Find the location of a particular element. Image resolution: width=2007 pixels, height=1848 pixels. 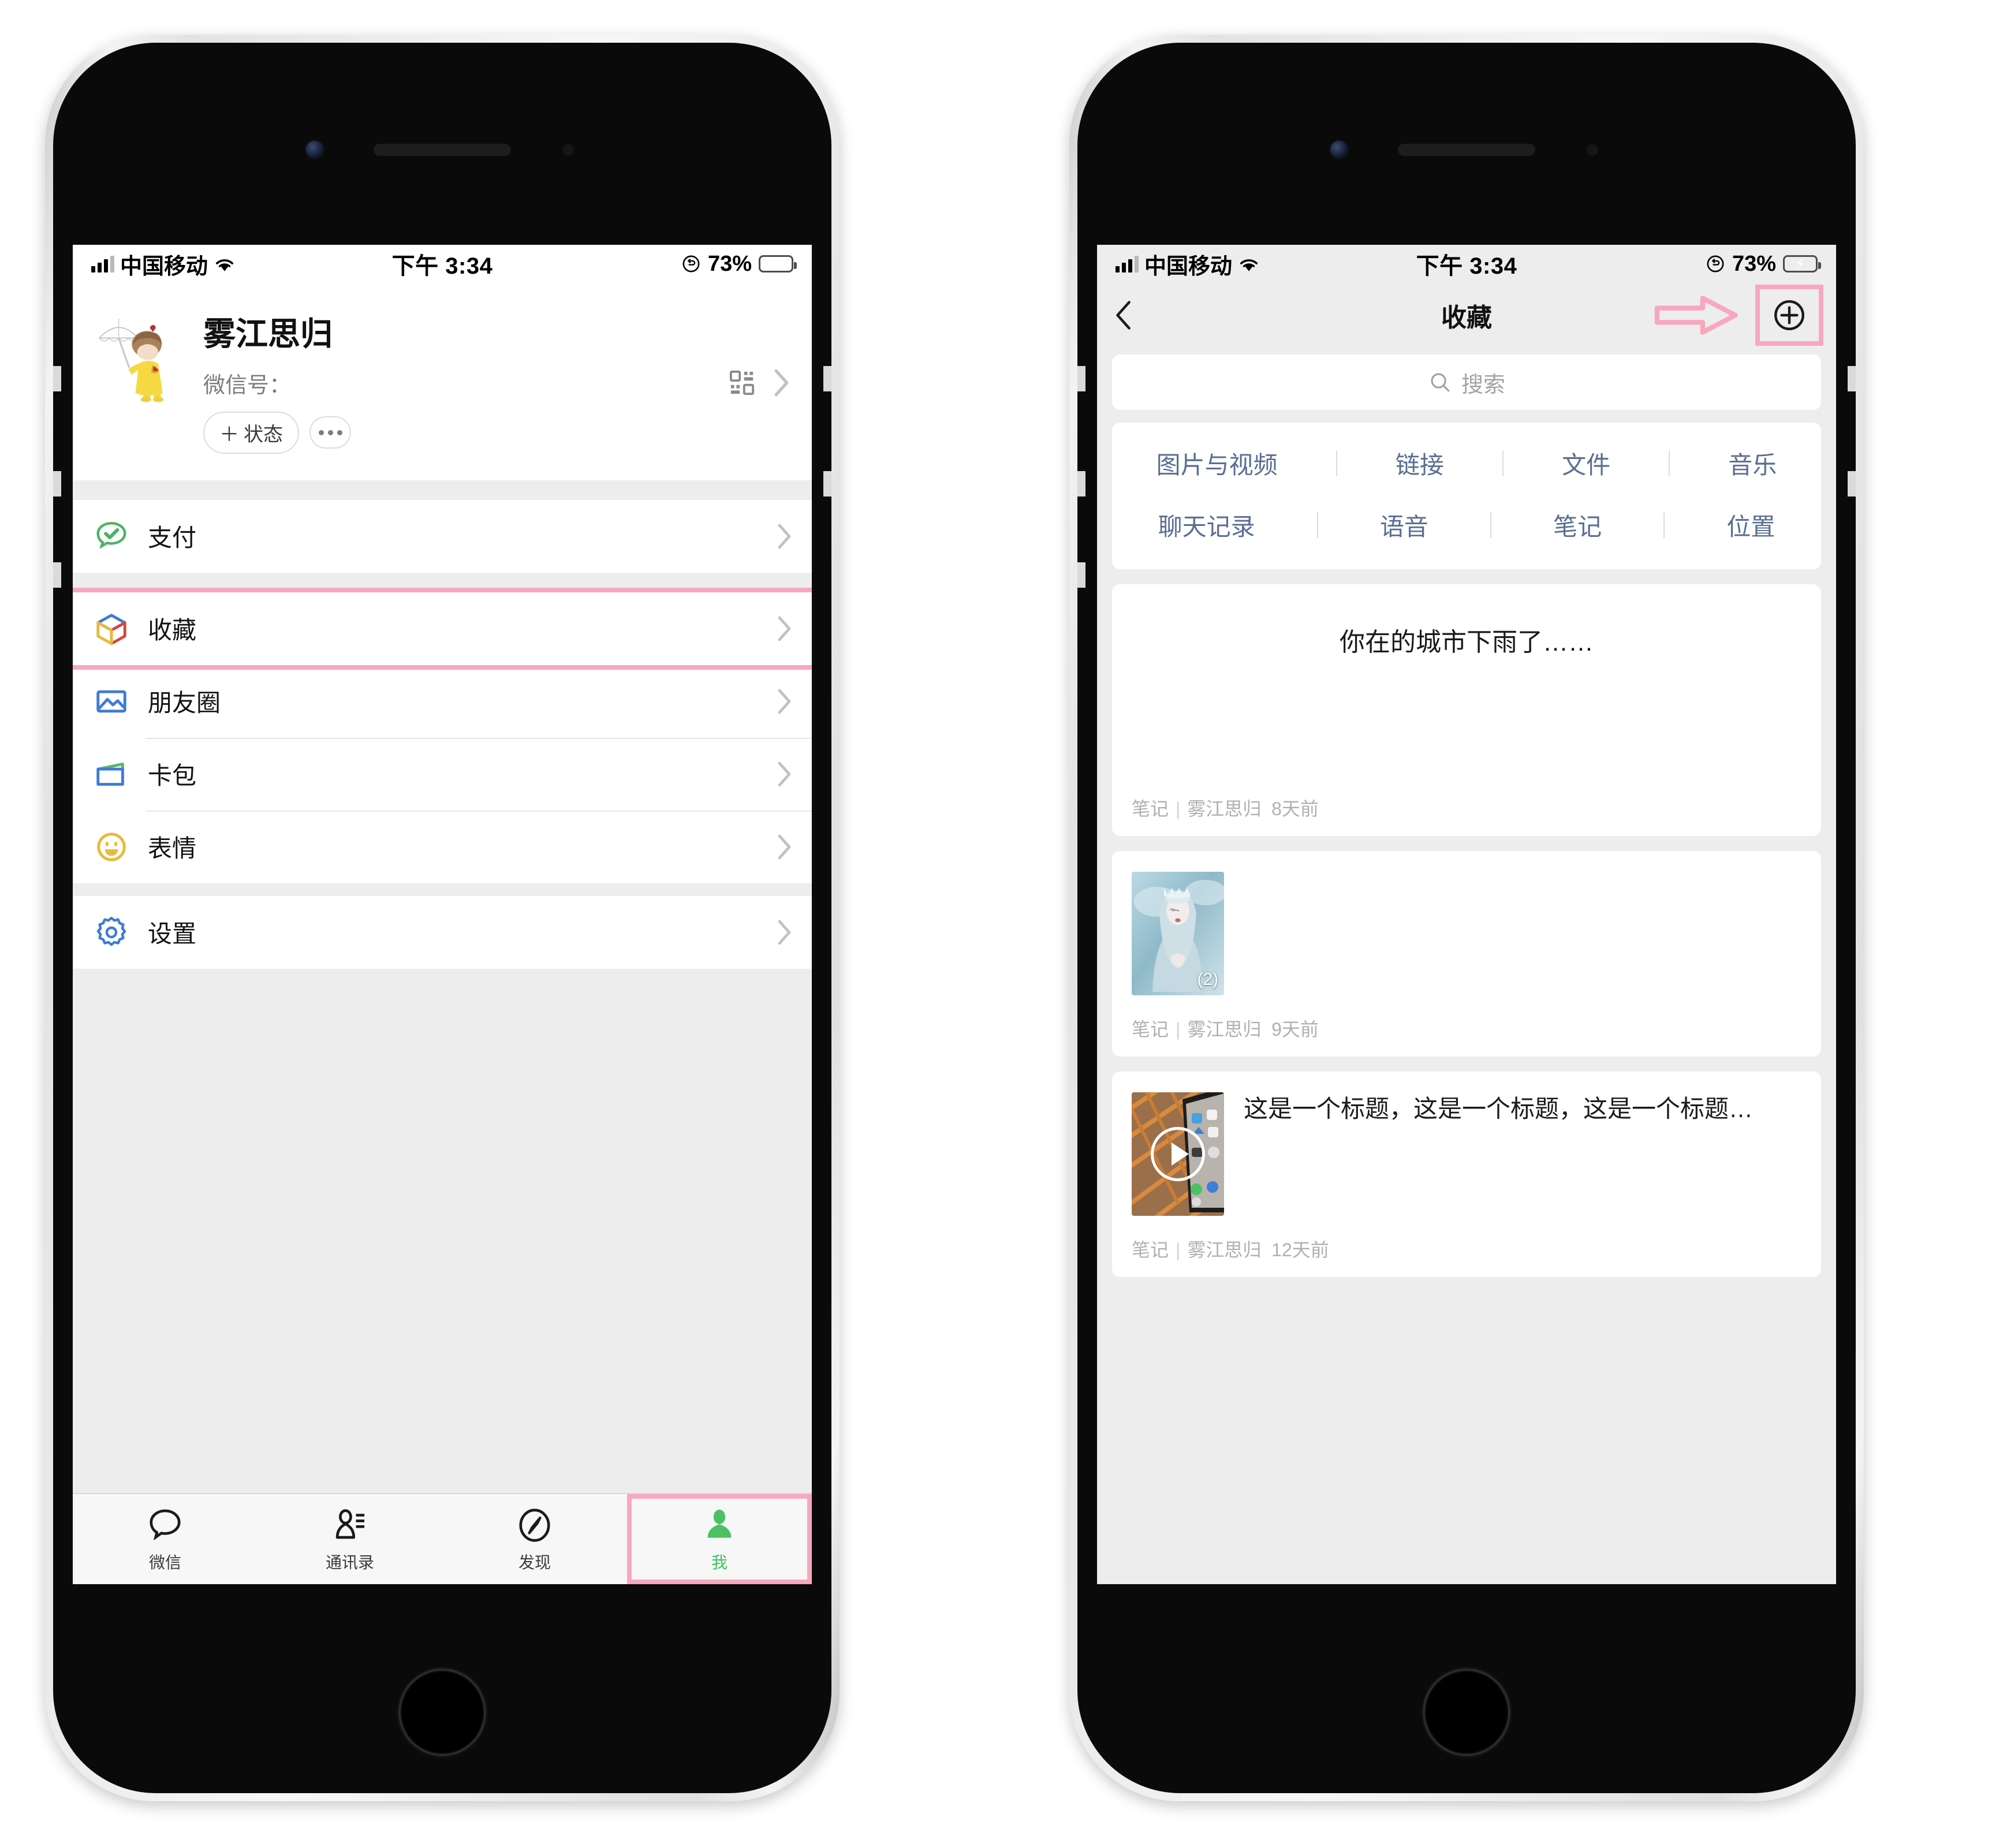

menu-item-cards: 卡包 is located at coordinates (442, 774).